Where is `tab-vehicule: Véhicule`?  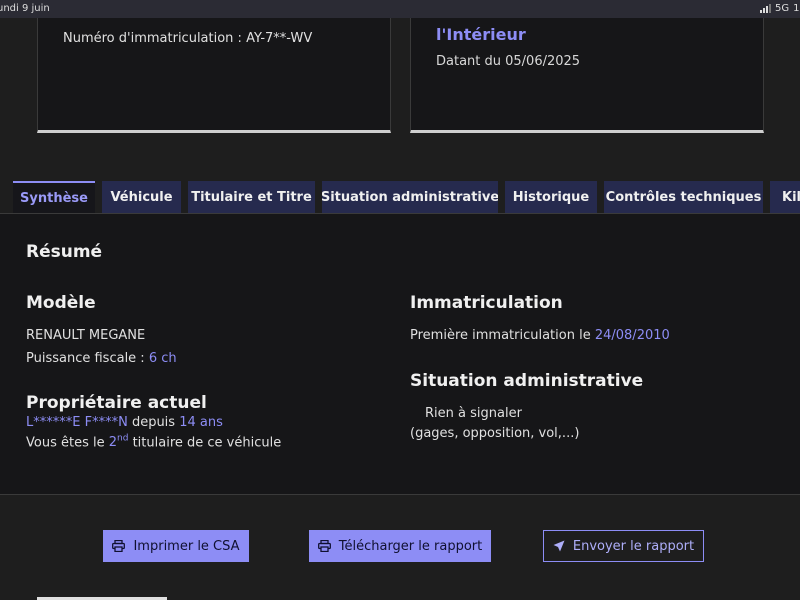 tab-vehicule: Véhicule is located at coordinates (141, 197).